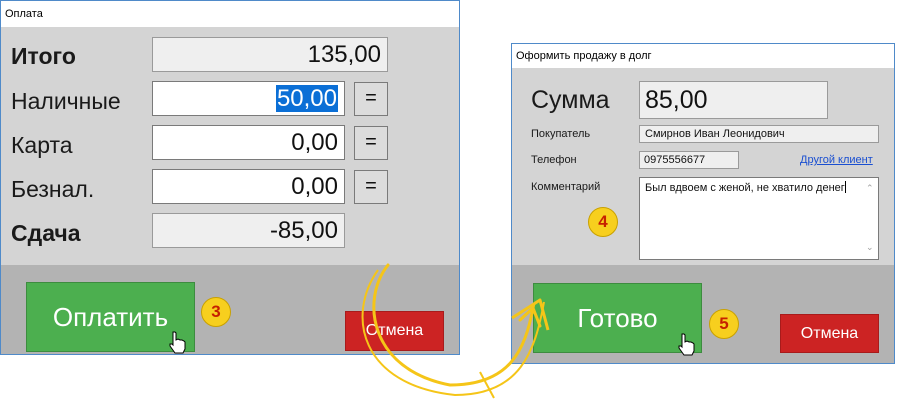 Image resolution: width=897 pixels, height=405 pixels. Describe the element at coordinates (216, 312) in the screenshot. I see `step-badge-3: 3` at that location.